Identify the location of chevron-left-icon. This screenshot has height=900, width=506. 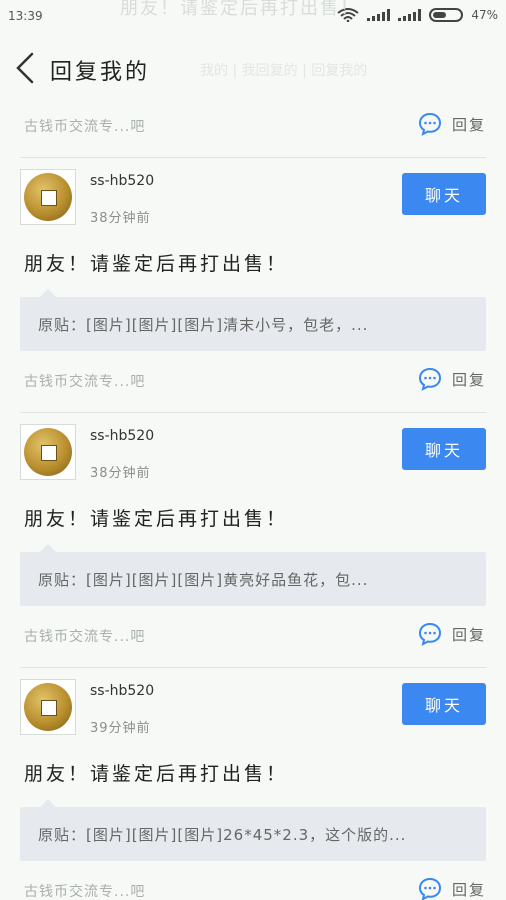
(25, 68).